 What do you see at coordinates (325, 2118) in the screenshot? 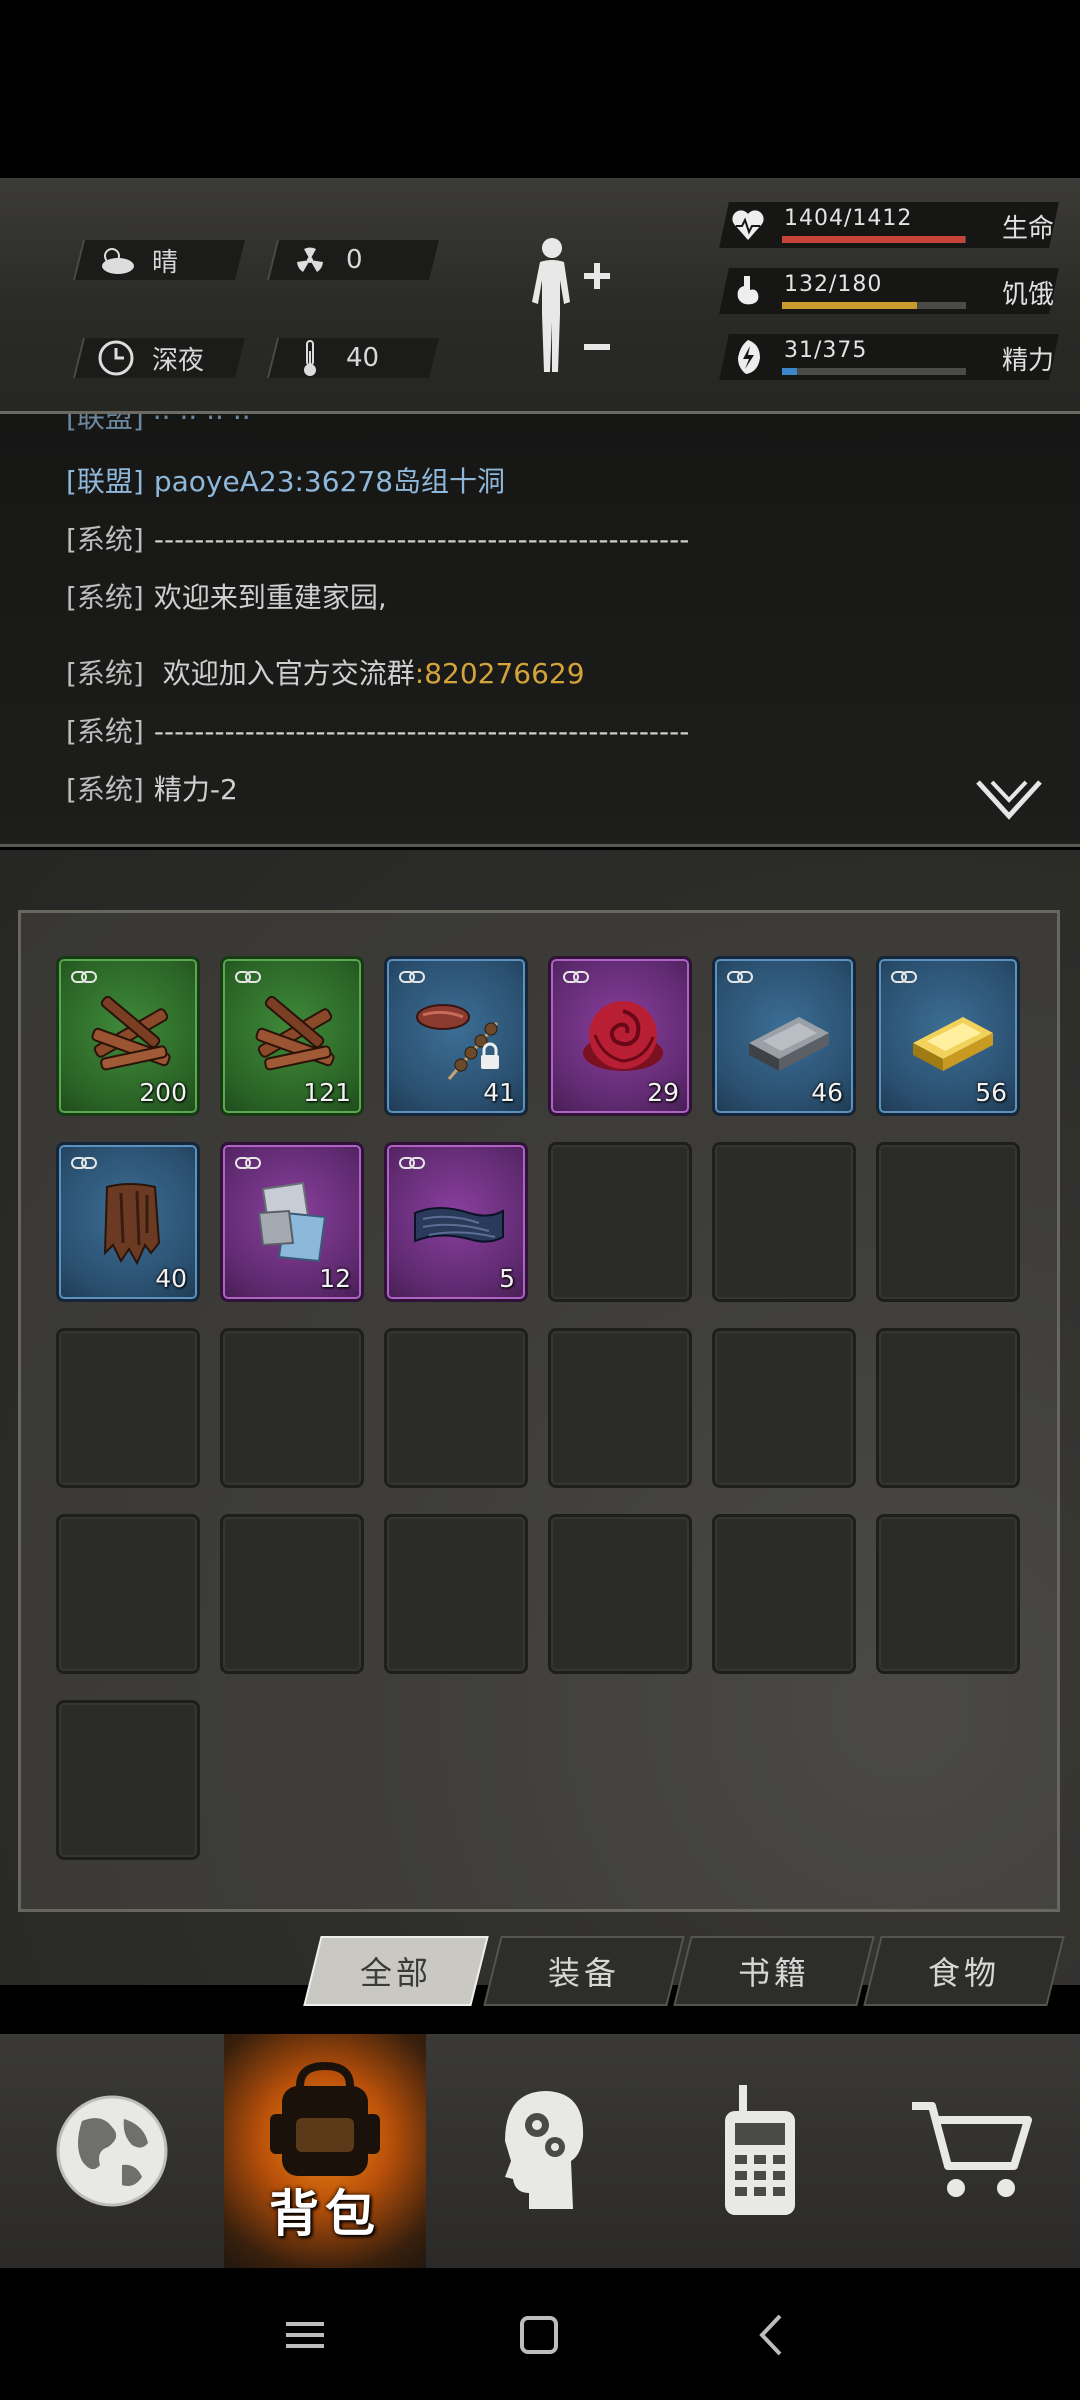
I see `backpack-icon` at bounding box center [325, 2118].